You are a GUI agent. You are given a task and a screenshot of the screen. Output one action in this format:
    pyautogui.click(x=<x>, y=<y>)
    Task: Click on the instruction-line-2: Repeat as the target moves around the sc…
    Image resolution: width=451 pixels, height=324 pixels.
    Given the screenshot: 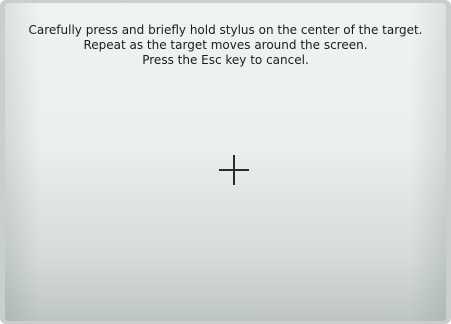 What is the action you would take?
    pyautogui.click(x=225, y=45)
    